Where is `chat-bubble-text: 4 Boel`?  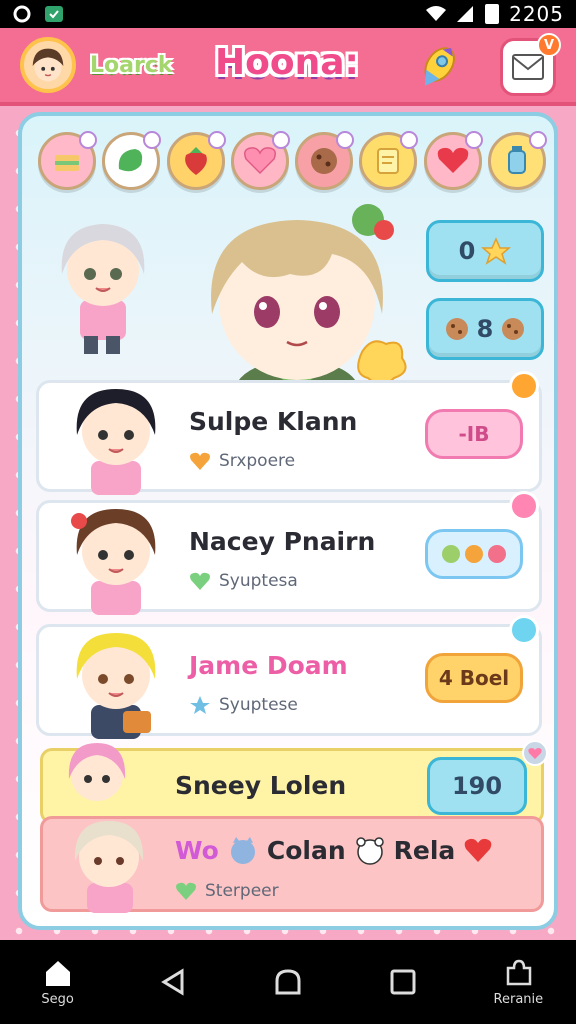
chat-bubble-text: 4 Boel is located at coordinates (474, 678).